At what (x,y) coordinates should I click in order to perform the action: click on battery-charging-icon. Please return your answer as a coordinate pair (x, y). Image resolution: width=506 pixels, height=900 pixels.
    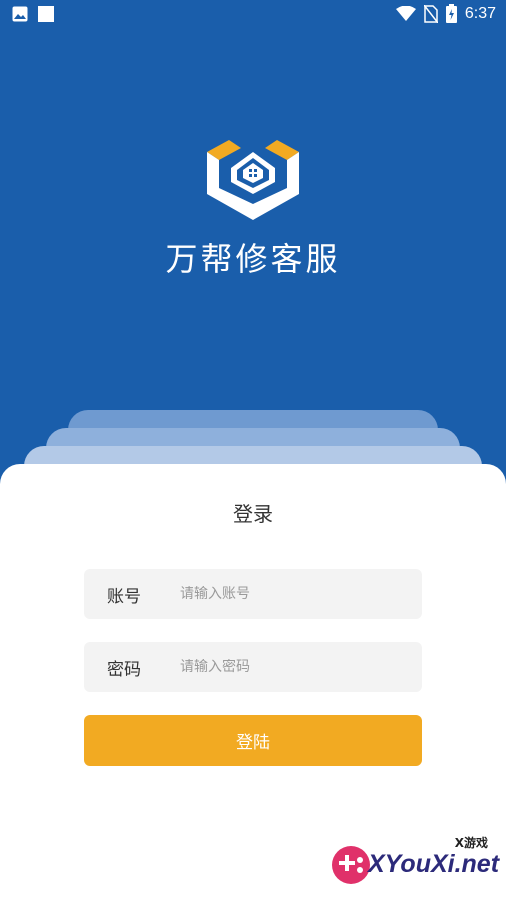
    Looking at the image, I should click on (451, 13).